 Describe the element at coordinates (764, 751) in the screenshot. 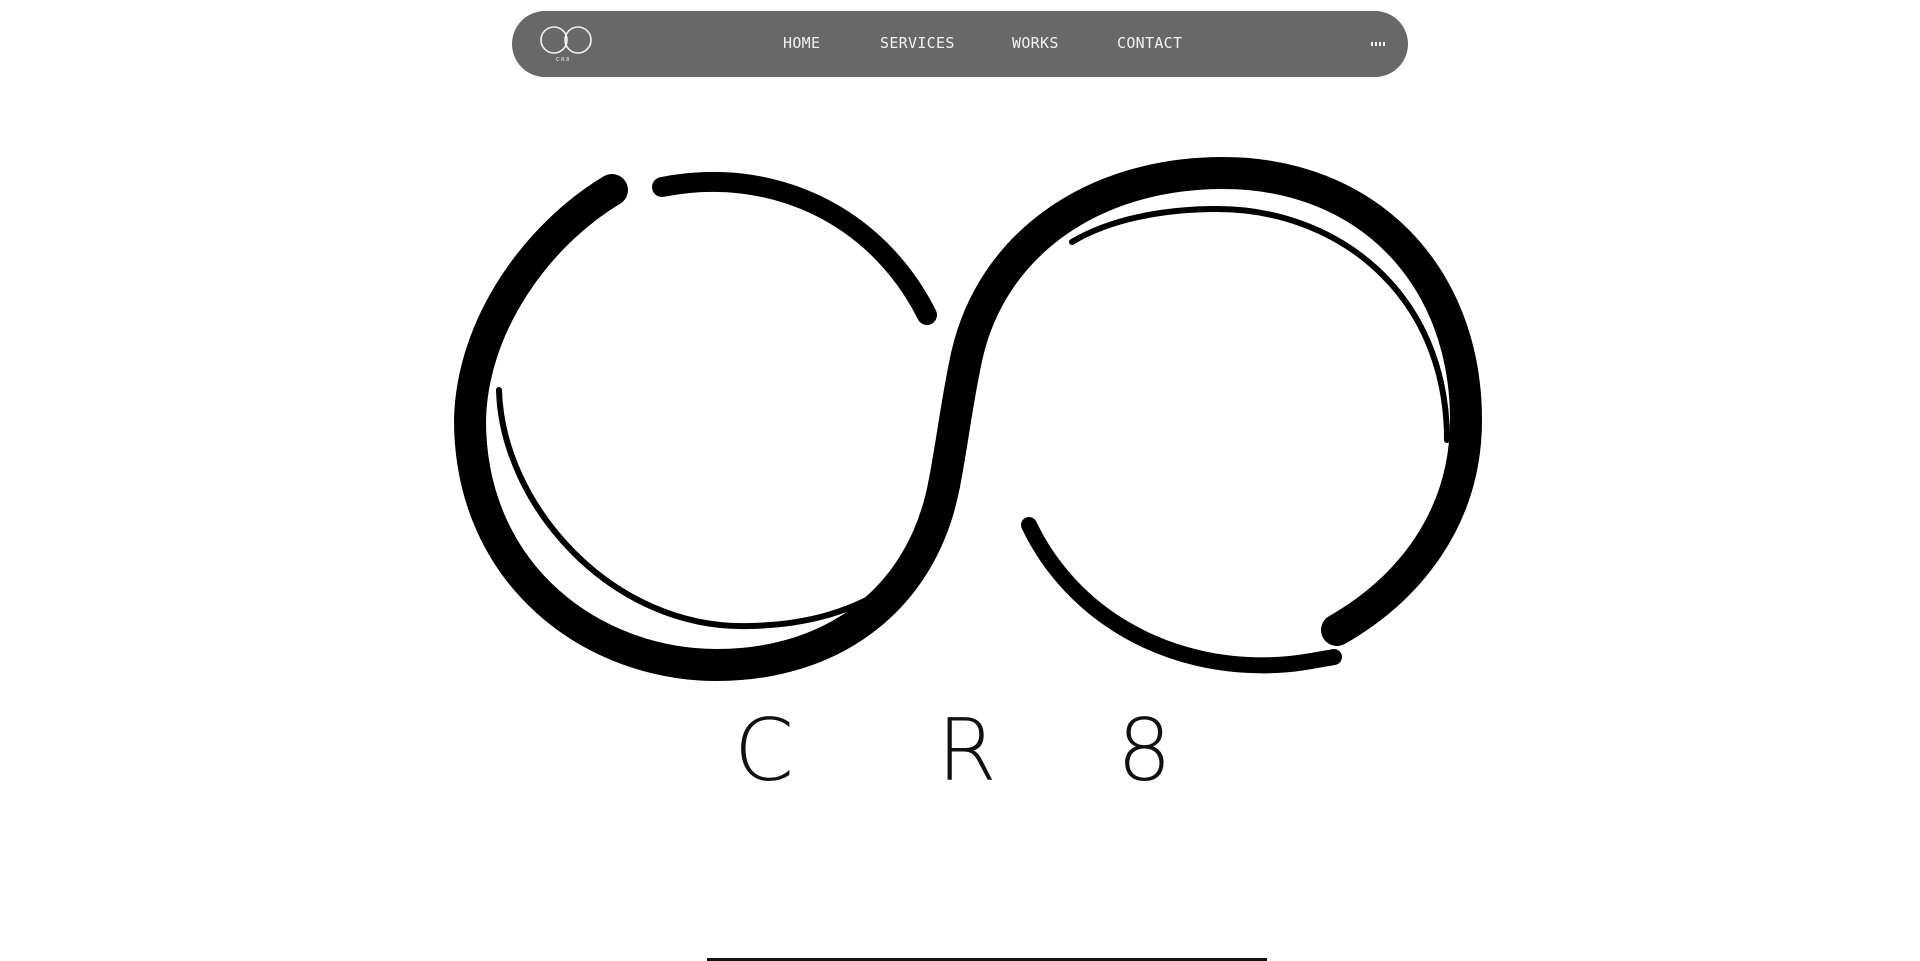

I see `hero-letter-c: C` at that location.